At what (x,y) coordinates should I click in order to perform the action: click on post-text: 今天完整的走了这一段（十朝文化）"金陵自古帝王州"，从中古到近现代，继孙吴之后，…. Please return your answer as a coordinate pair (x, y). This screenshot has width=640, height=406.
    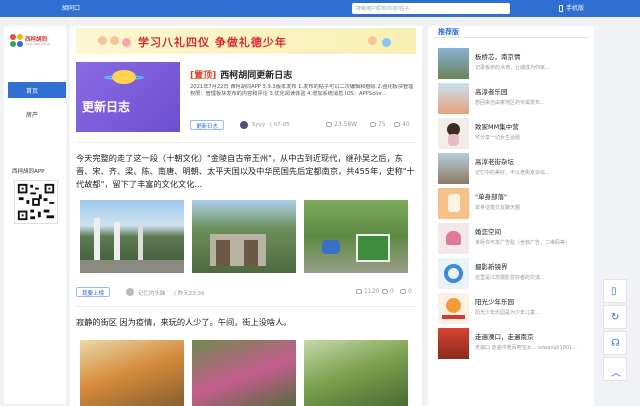
    Looking at the image, I should click on (247, 171).